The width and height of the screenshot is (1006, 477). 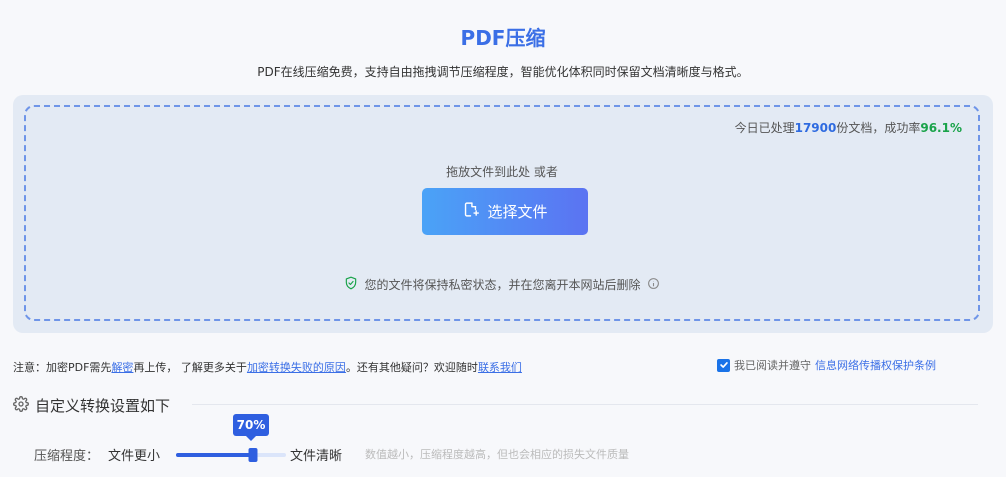 I want to click on agreement: 我已阅读并遵守 信息网络传播权保护条例, so click(x=826, y=365).